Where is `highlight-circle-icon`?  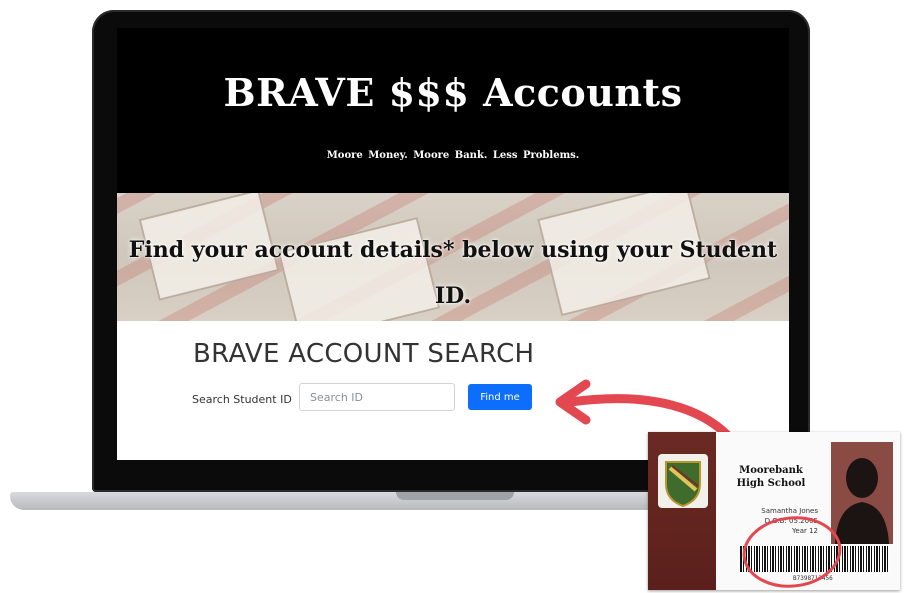
highlight-circle-icon is located at coordinates (792, 552).